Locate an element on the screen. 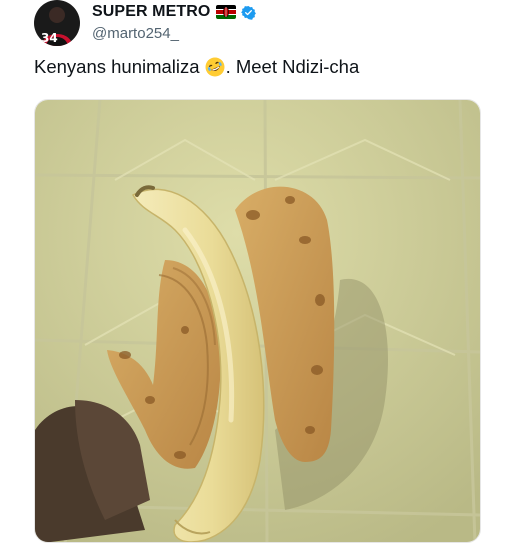 This screenshot has height=547, width=520. tweet-text-before: Kenyans hunimaliza is located at coordinates (117, 66).